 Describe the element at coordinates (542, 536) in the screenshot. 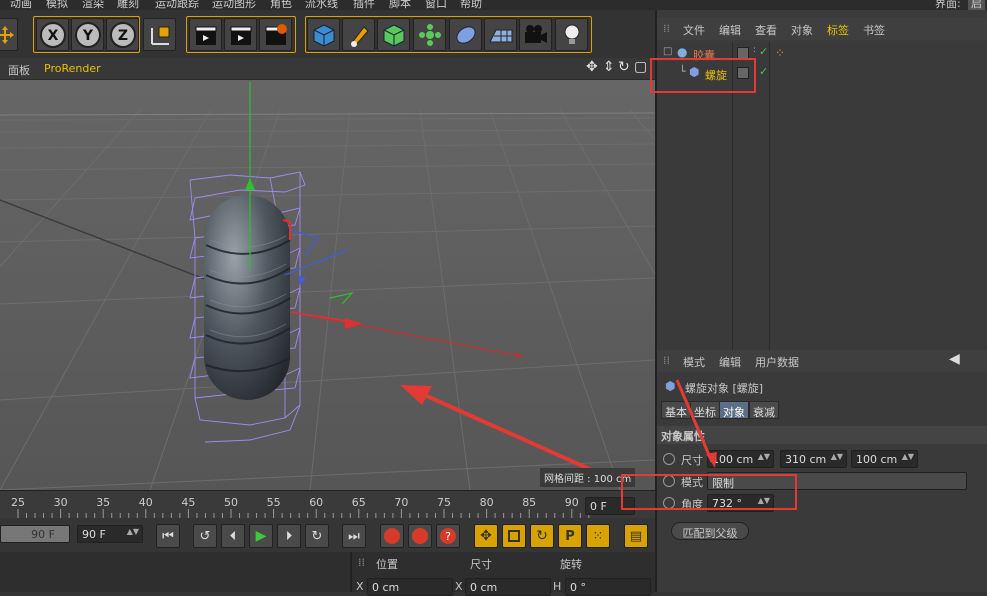

I see `rotation-key-button: ↻` at that location.